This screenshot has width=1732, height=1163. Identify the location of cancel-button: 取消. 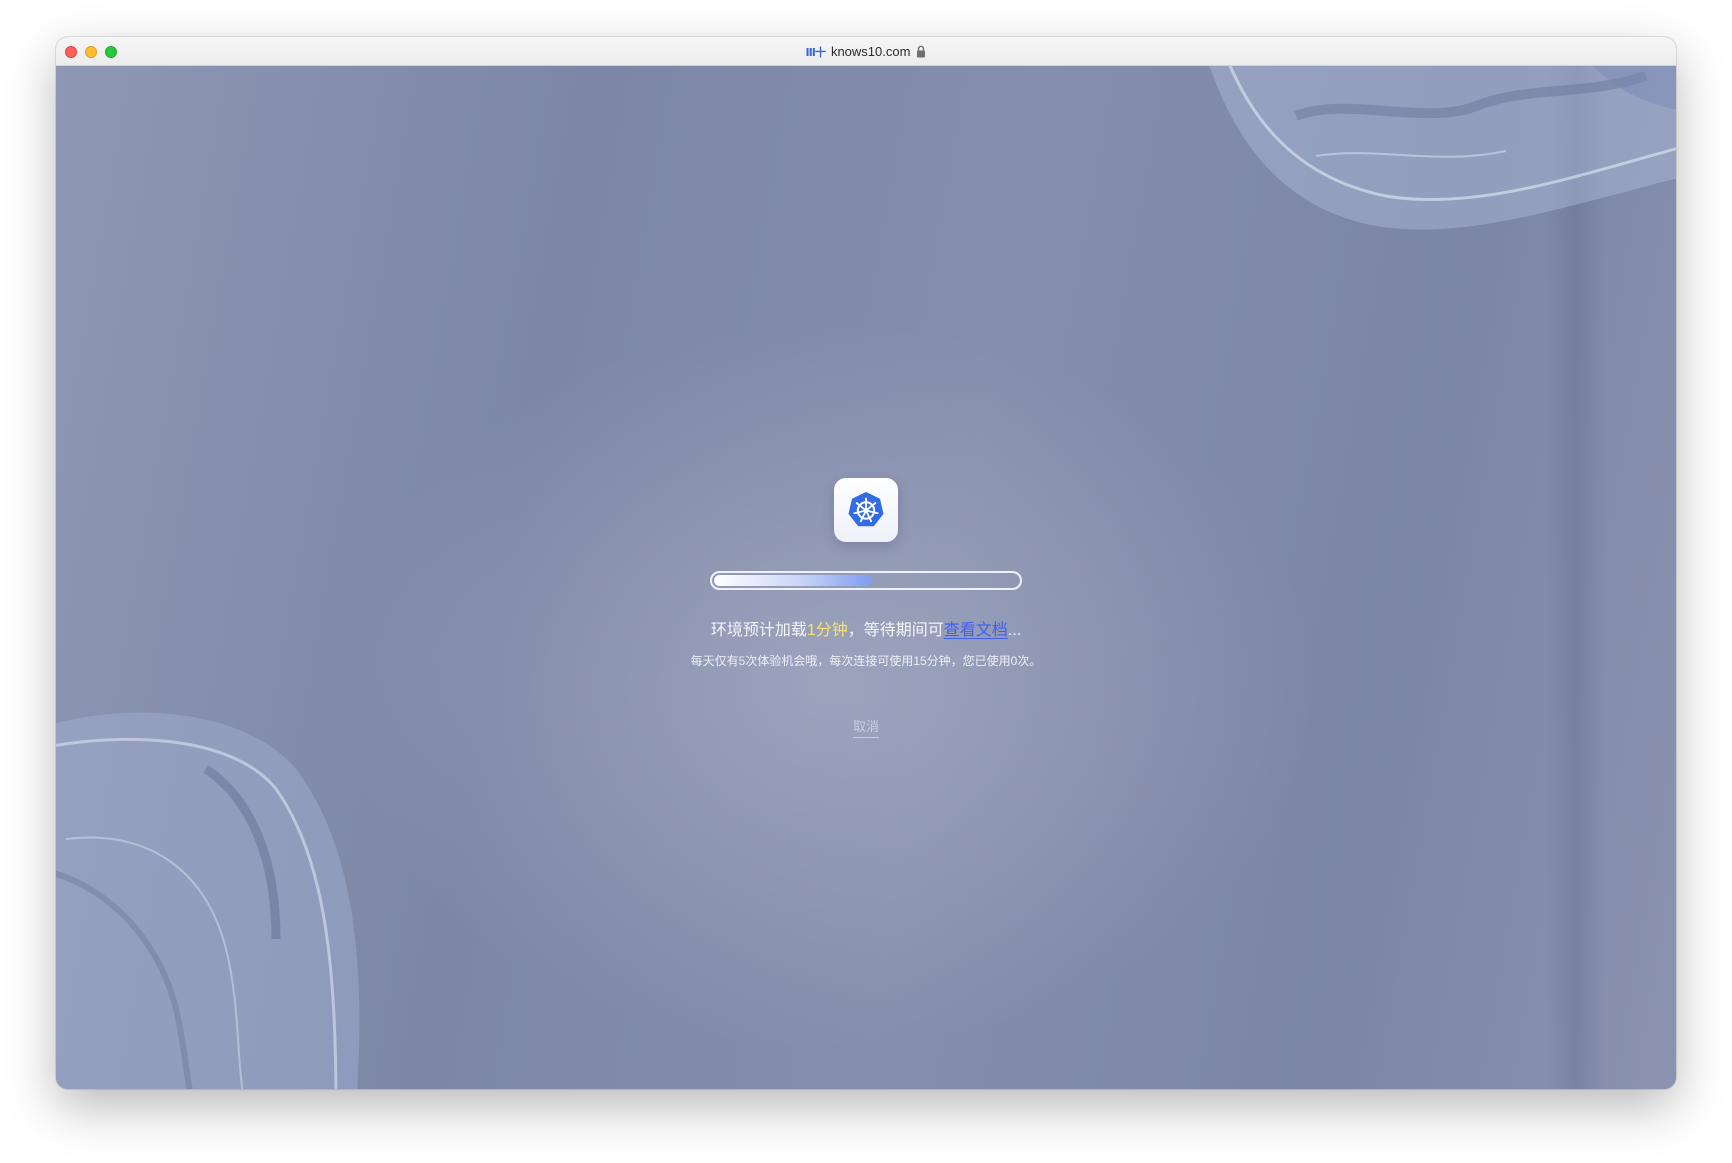
(865, 728).